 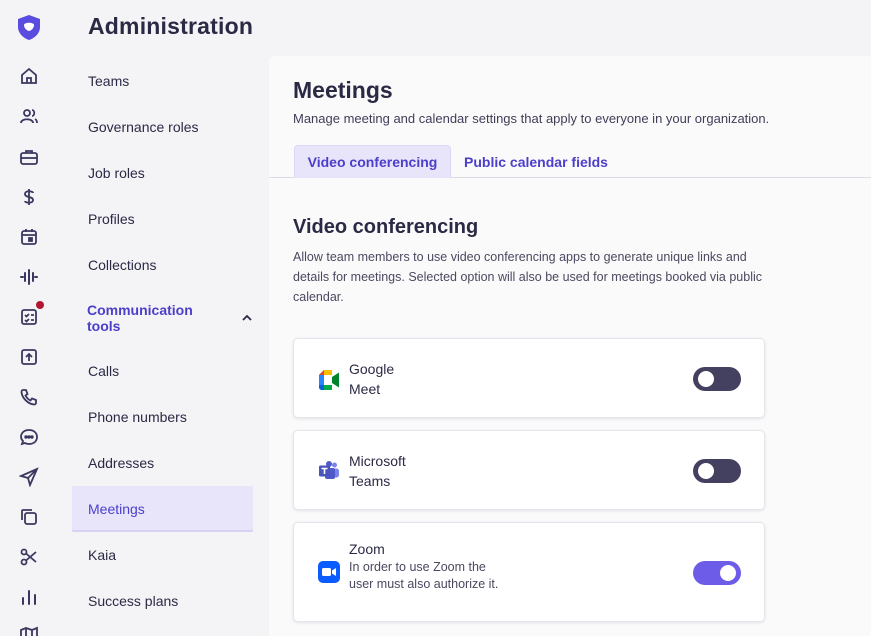 What do you see at coordinates (29, 277) in the screenshot?
I see `waveform-icon` at bounding box center [29, 277].